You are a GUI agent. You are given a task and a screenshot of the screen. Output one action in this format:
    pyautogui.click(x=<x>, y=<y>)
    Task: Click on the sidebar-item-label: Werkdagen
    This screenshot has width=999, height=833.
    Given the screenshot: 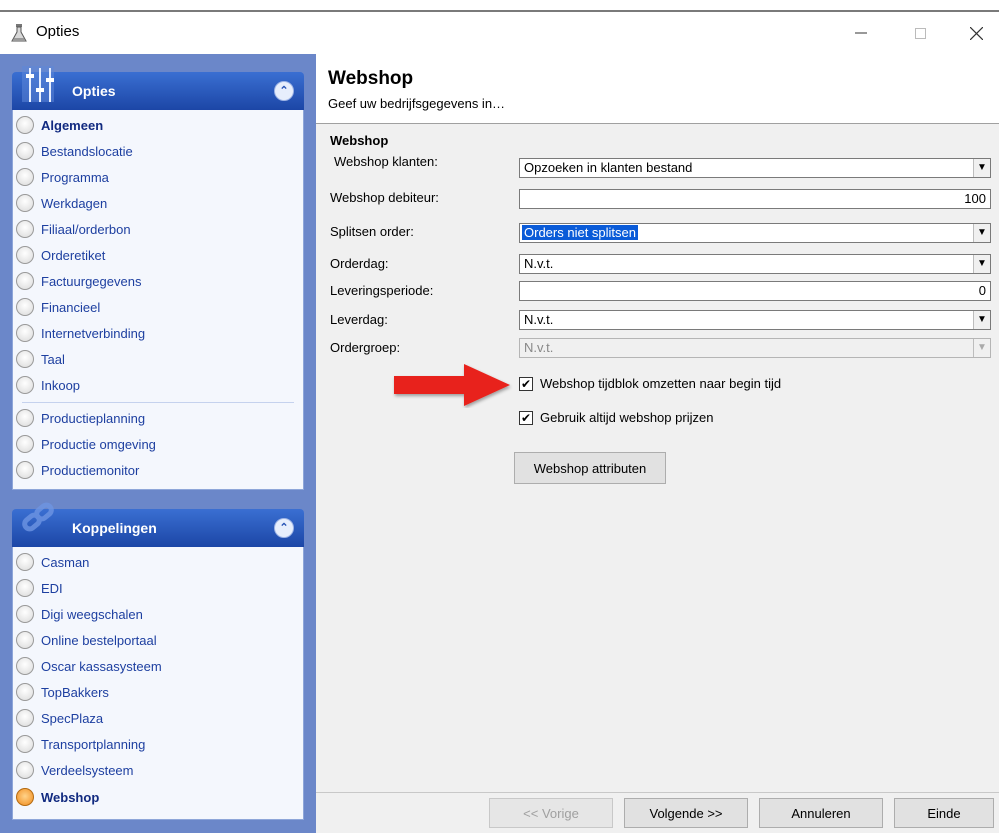 What is the action you would take?
    pyautogui.click(x=74, y=203)
    